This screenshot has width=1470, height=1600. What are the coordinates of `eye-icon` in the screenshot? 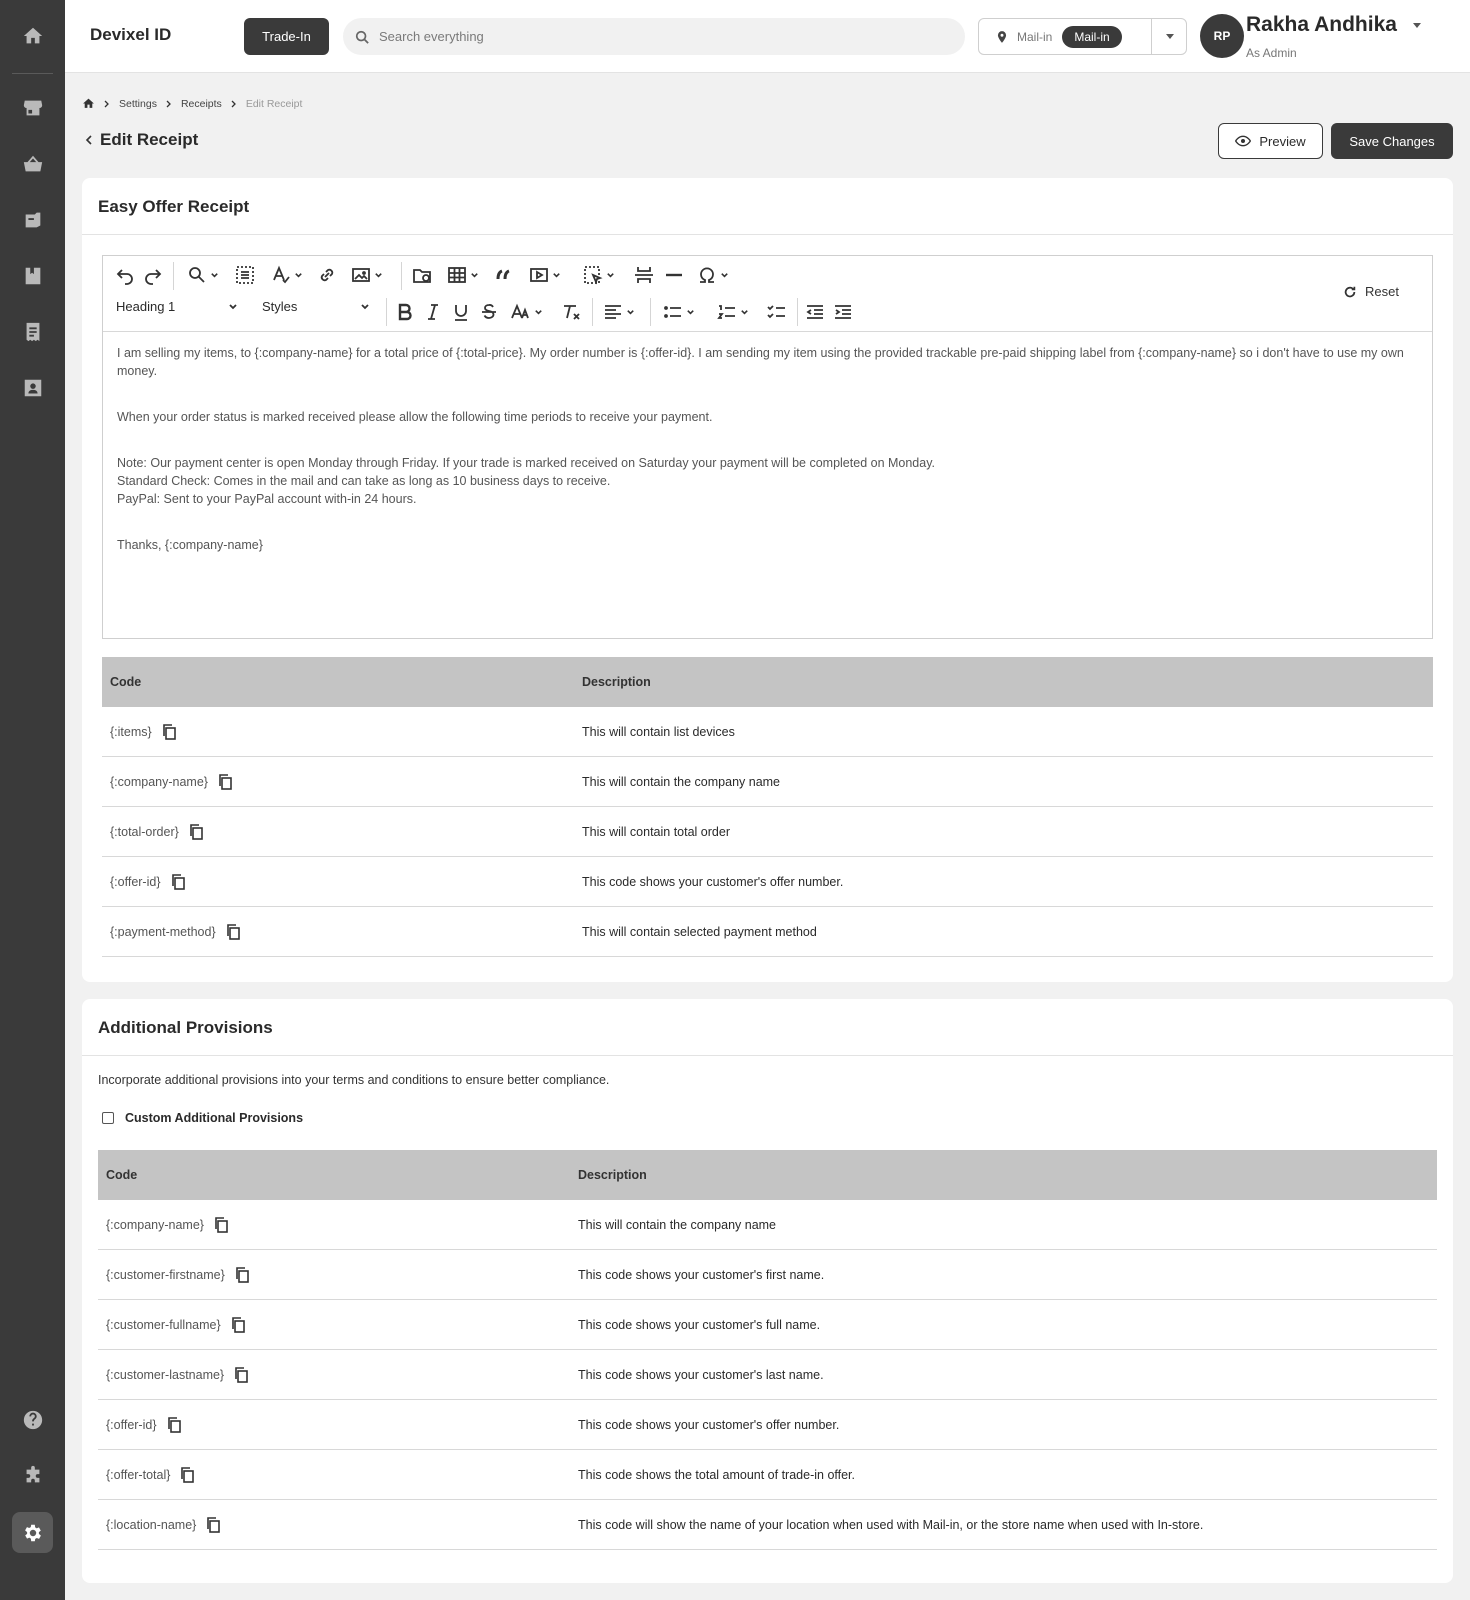 It's located at (1243, 141).